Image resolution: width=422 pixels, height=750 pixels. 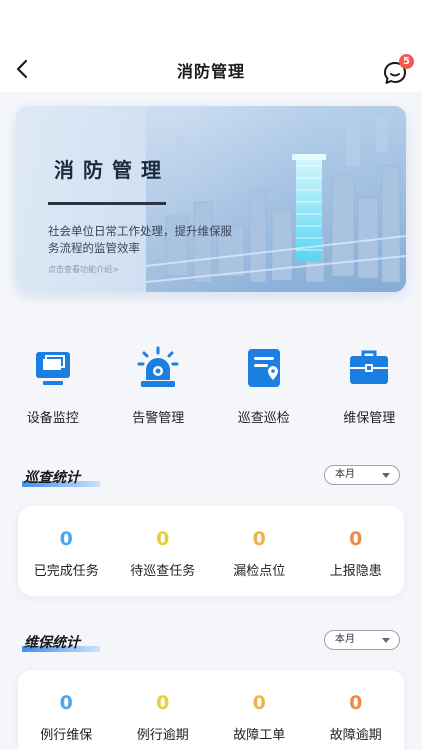 I want to click on message-count-badge: 5, so click(x=406, y=61).